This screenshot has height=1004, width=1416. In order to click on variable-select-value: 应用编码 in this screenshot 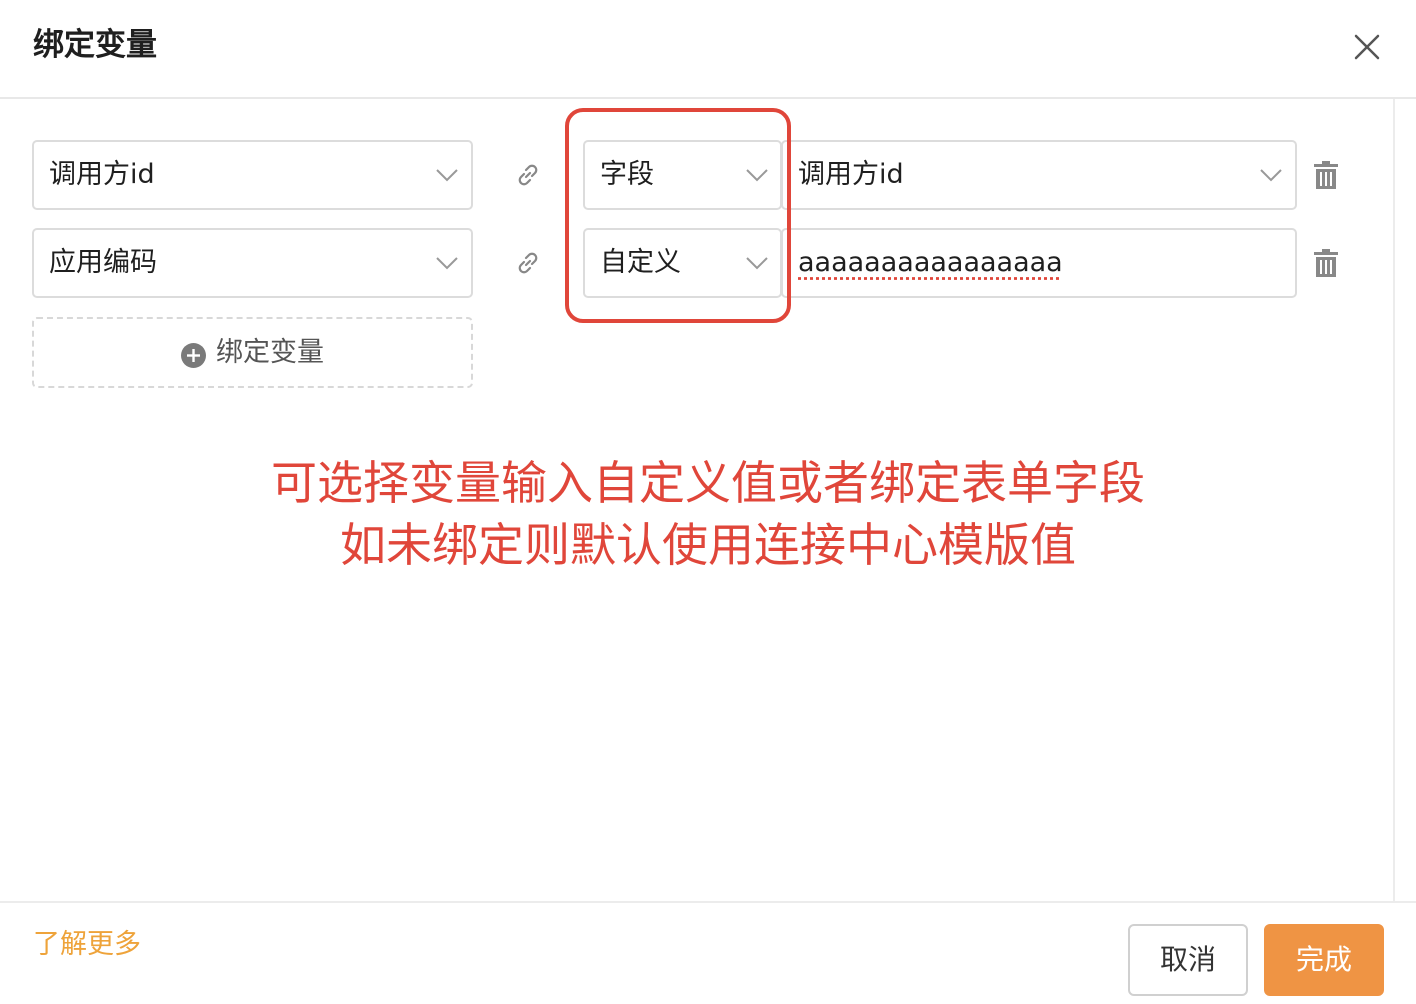, I will do `click(103, 262)`.